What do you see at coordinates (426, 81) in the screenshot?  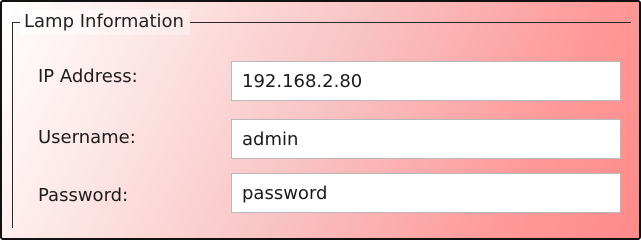 I see `ip-address-input` at bounding box center [426, 81].